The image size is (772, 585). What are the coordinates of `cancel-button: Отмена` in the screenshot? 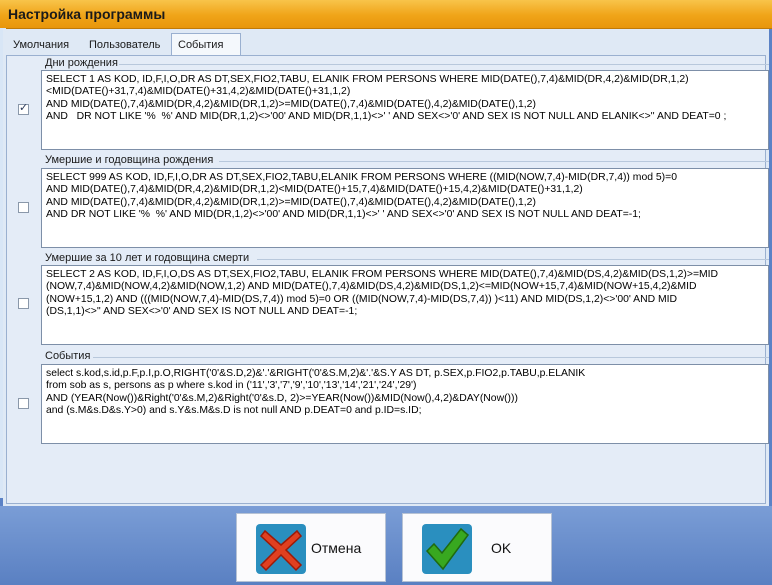 It's located at (311, 547).